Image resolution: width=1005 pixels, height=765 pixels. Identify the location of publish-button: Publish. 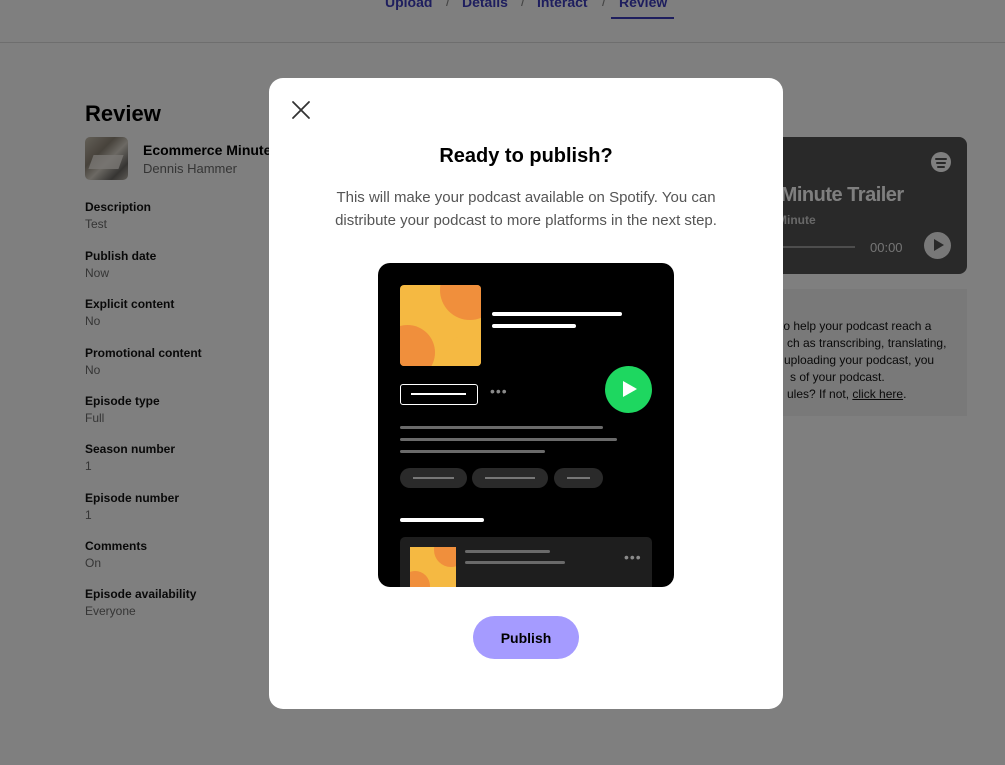
(526, 637).